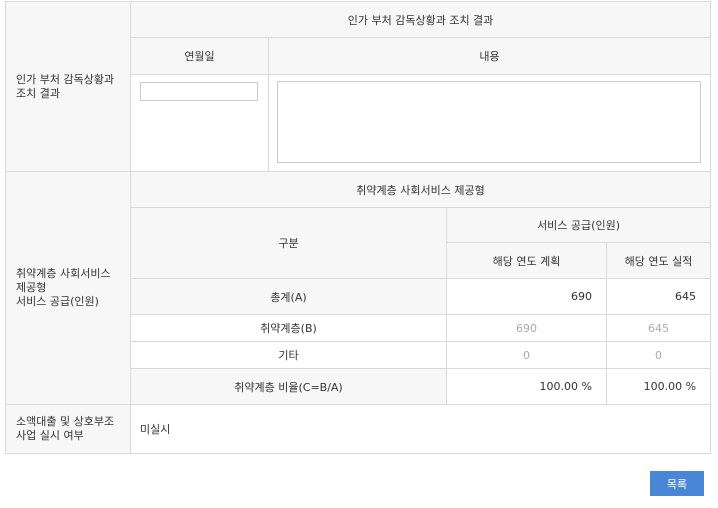  I want to click on inspection-label: 인가 부처 감독상황과 조치 결과, so click(68, 86).